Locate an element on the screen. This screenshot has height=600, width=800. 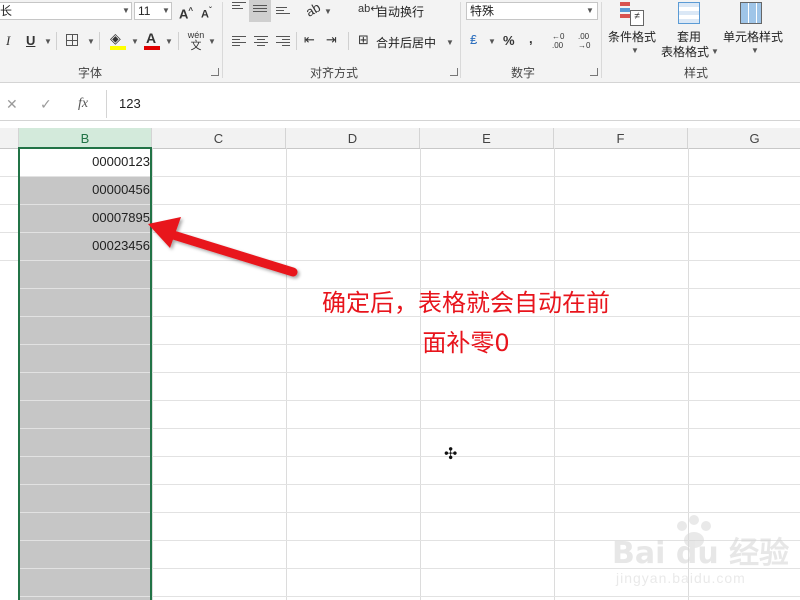
merge-center-caret-icon: ▼ is located at coordinates (450, 42).